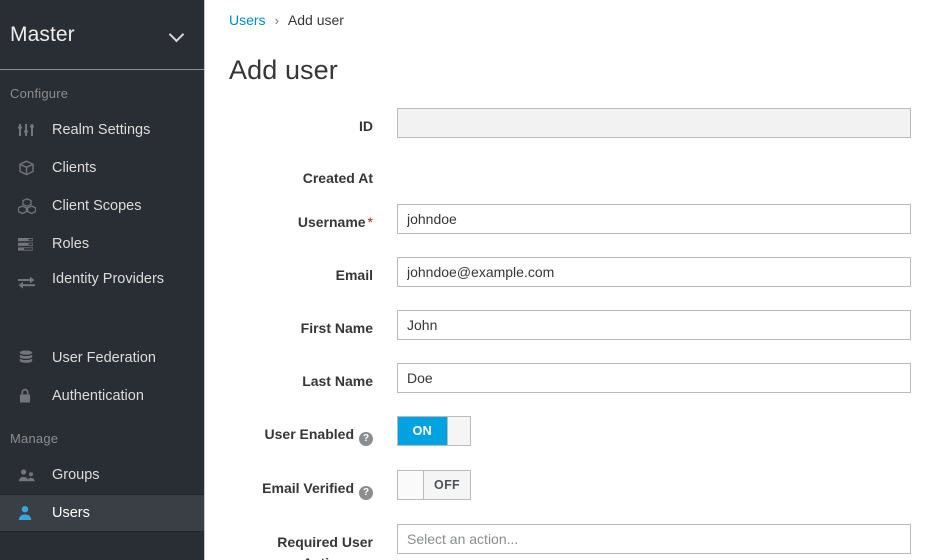  I want to click on sidebar-item-label: Identity Providers, so click(108, 279).